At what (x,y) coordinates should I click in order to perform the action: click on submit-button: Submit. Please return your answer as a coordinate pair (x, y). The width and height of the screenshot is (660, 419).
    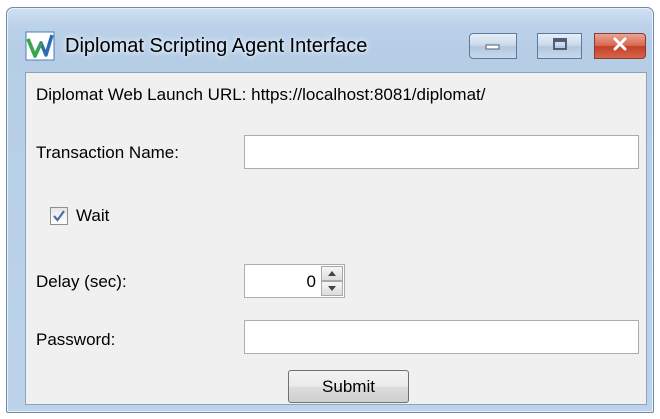
    Looking at the image, I should click on (348, 386).